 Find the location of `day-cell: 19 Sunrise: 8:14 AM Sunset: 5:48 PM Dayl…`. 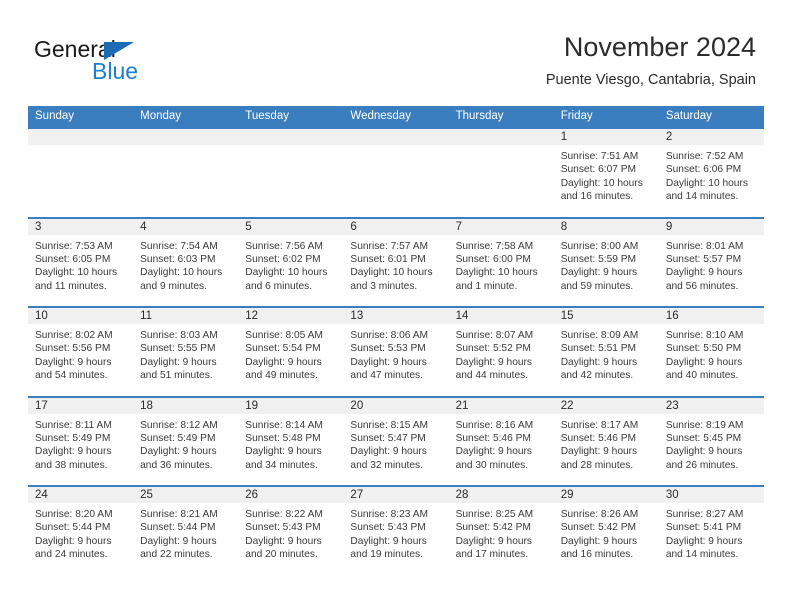

day-cell: 19 Sunrise: 8:14 AM Sunset: 5:48 PM Dayl… is located at coordinates (291, 441).